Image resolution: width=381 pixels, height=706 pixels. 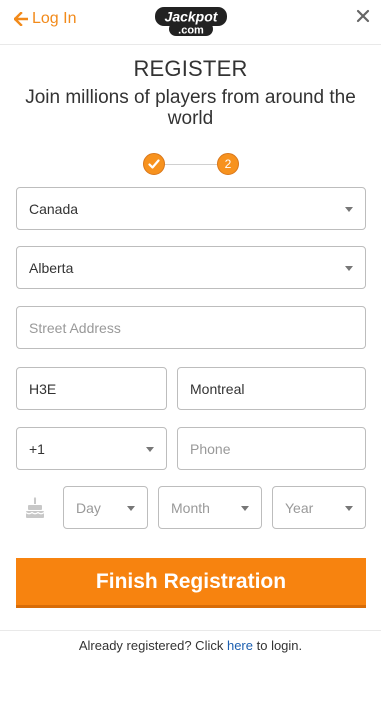 I want to click on top-bar: Log In Jackpot .com, so click(x=190, y=22).